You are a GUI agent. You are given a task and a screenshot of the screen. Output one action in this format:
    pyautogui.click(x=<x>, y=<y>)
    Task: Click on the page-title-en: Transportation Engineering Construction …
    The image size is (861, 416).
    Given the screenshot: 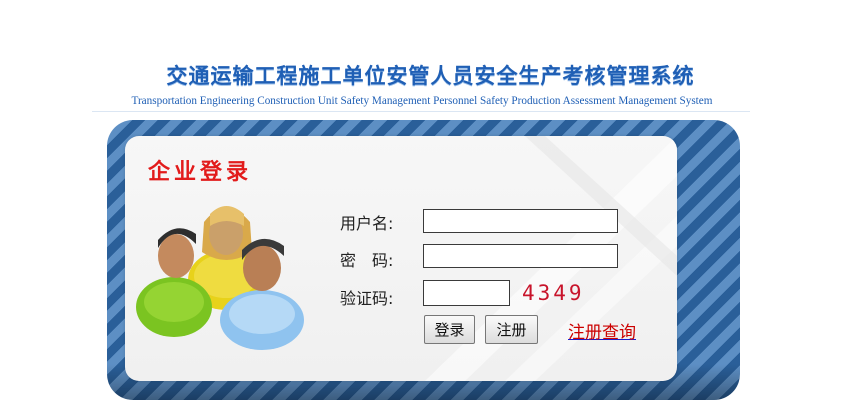 What is the action you would take?
    pyautogui.click(x=422, y=101)
    